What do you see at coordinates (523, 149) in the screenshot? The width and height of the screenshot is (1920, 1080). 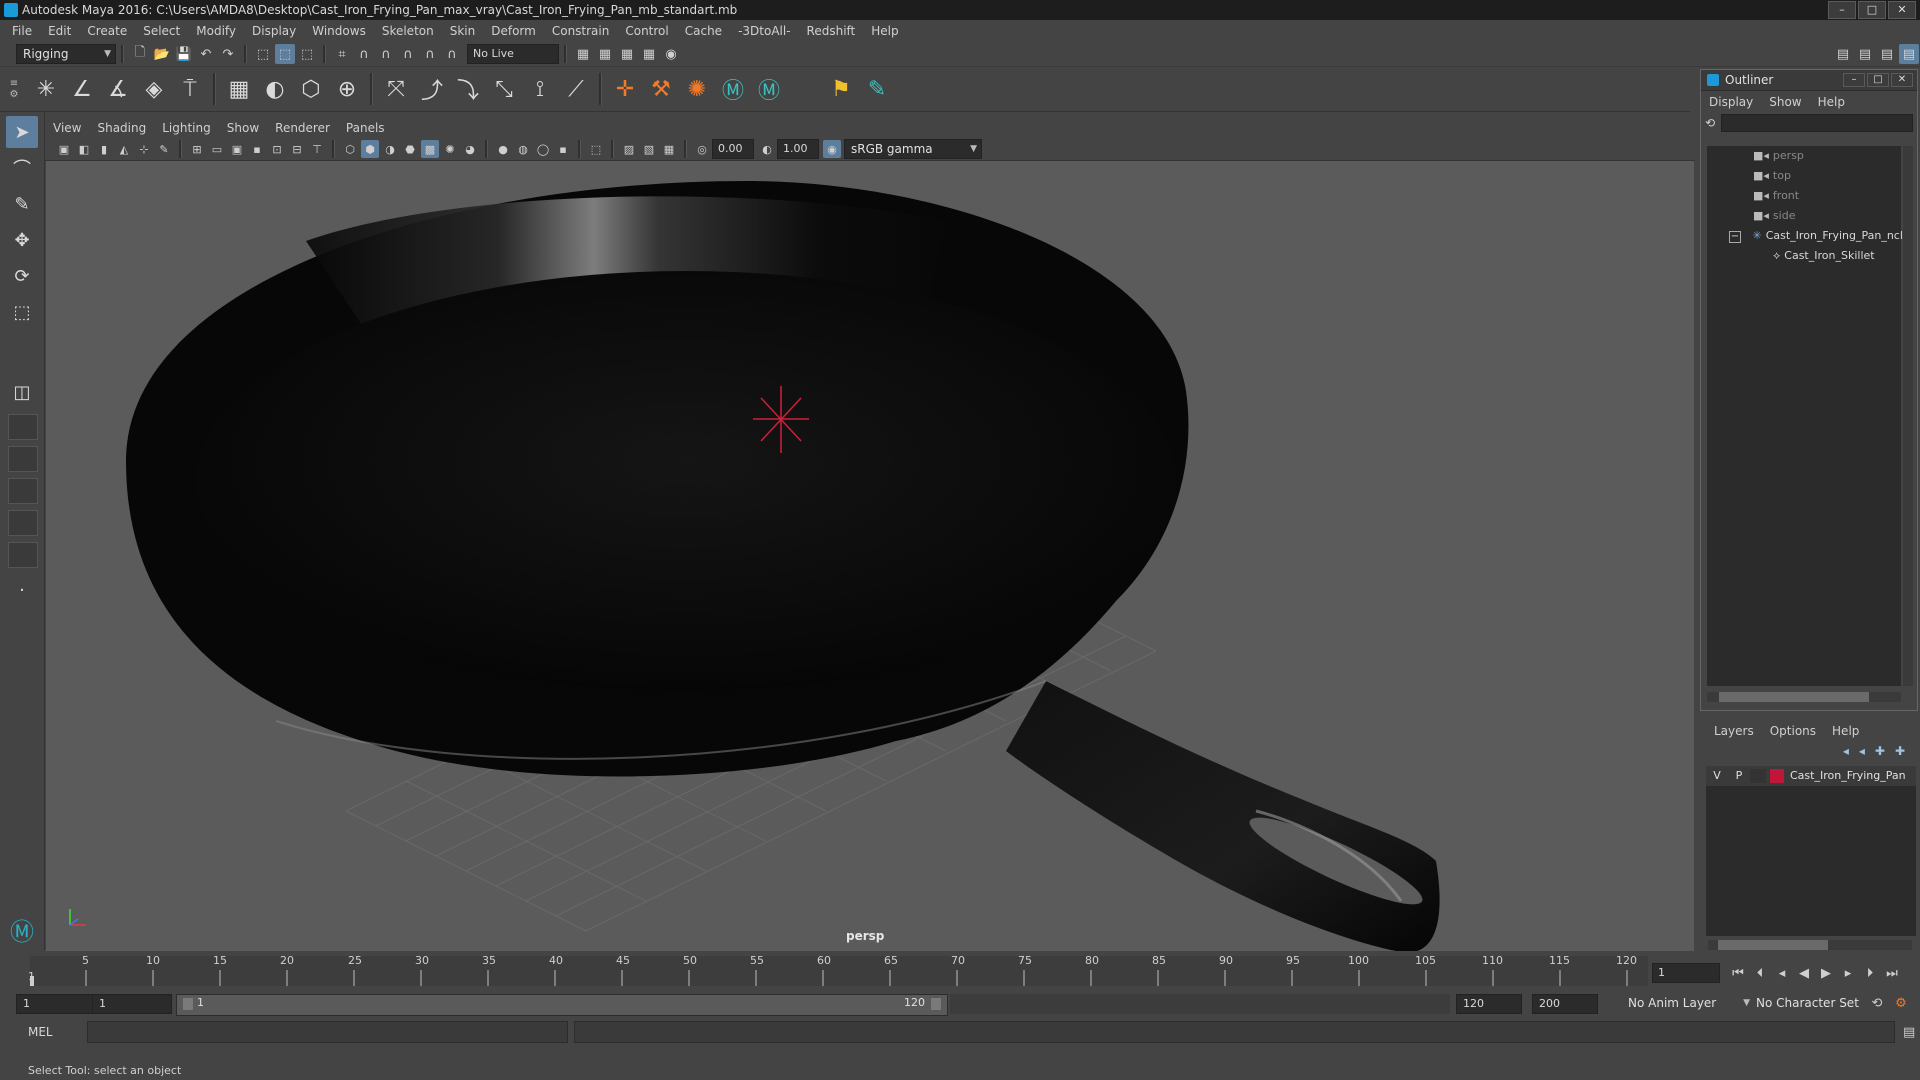 I see `motion-blur-icon: ◍` at bounding box center [523, 149].